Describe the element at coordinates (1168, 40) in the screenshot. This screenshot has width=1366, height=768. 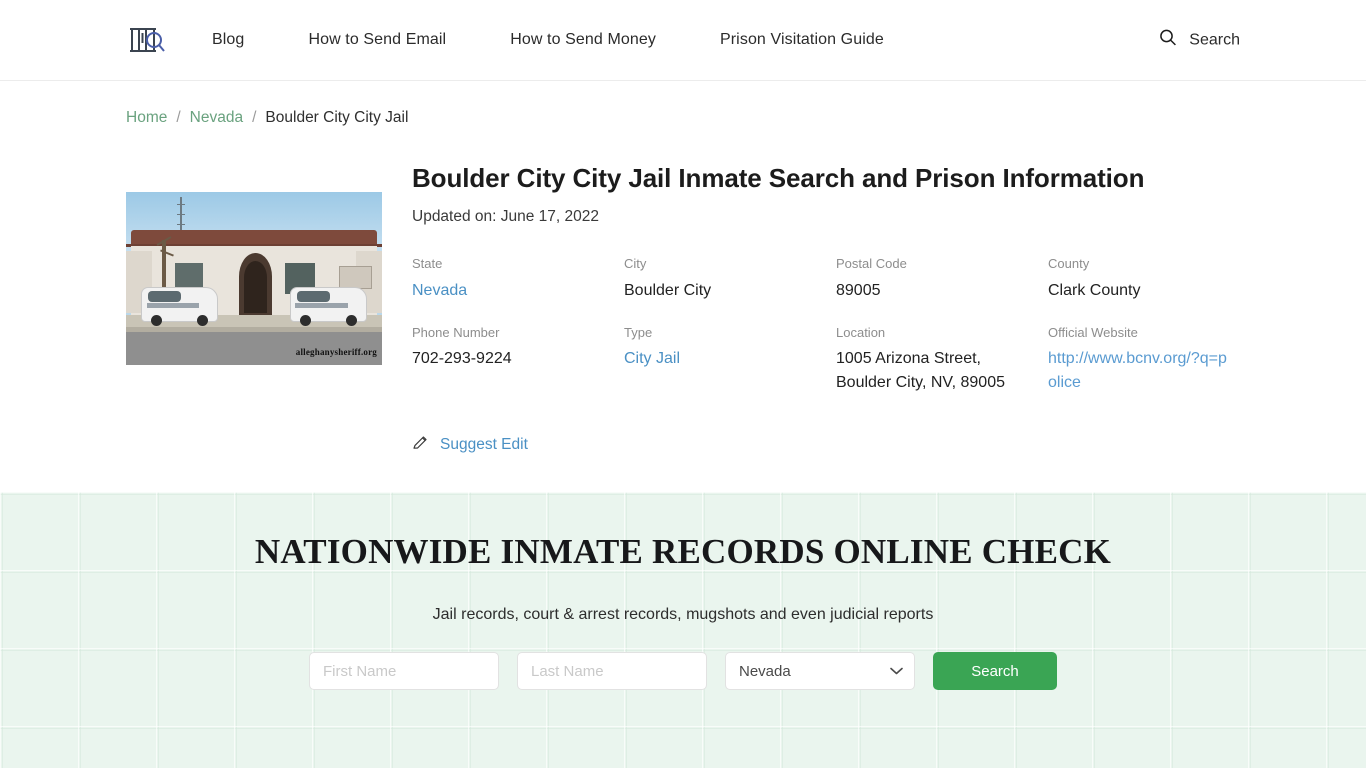
I see `search-icon` at that location.